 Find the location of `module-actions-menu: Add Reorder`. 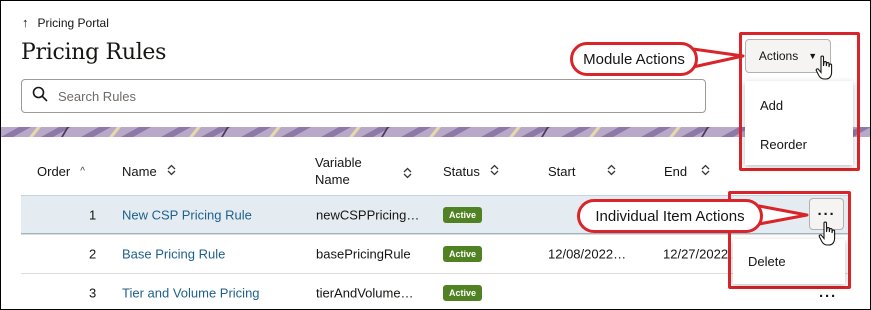

module-actions-menu: Add Reorder is located at coordinates (799, 123).